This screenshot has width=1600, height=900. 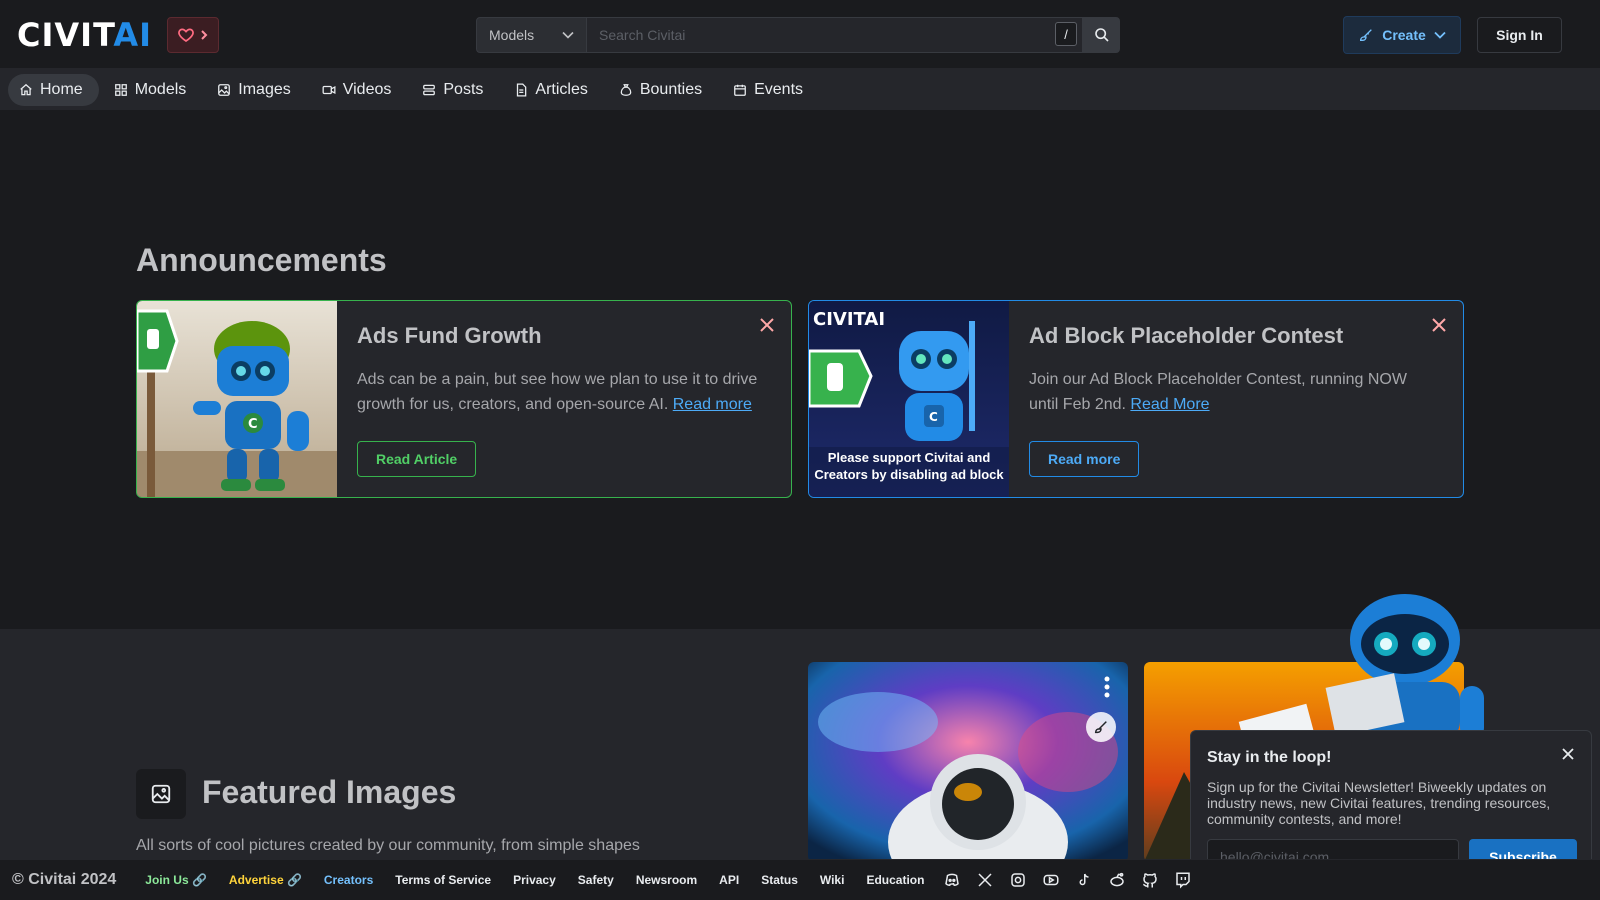 What do you see at coordinates (740, 90) in the screenshot?
I see `calendar-icon` at bounding box center [740, 90].